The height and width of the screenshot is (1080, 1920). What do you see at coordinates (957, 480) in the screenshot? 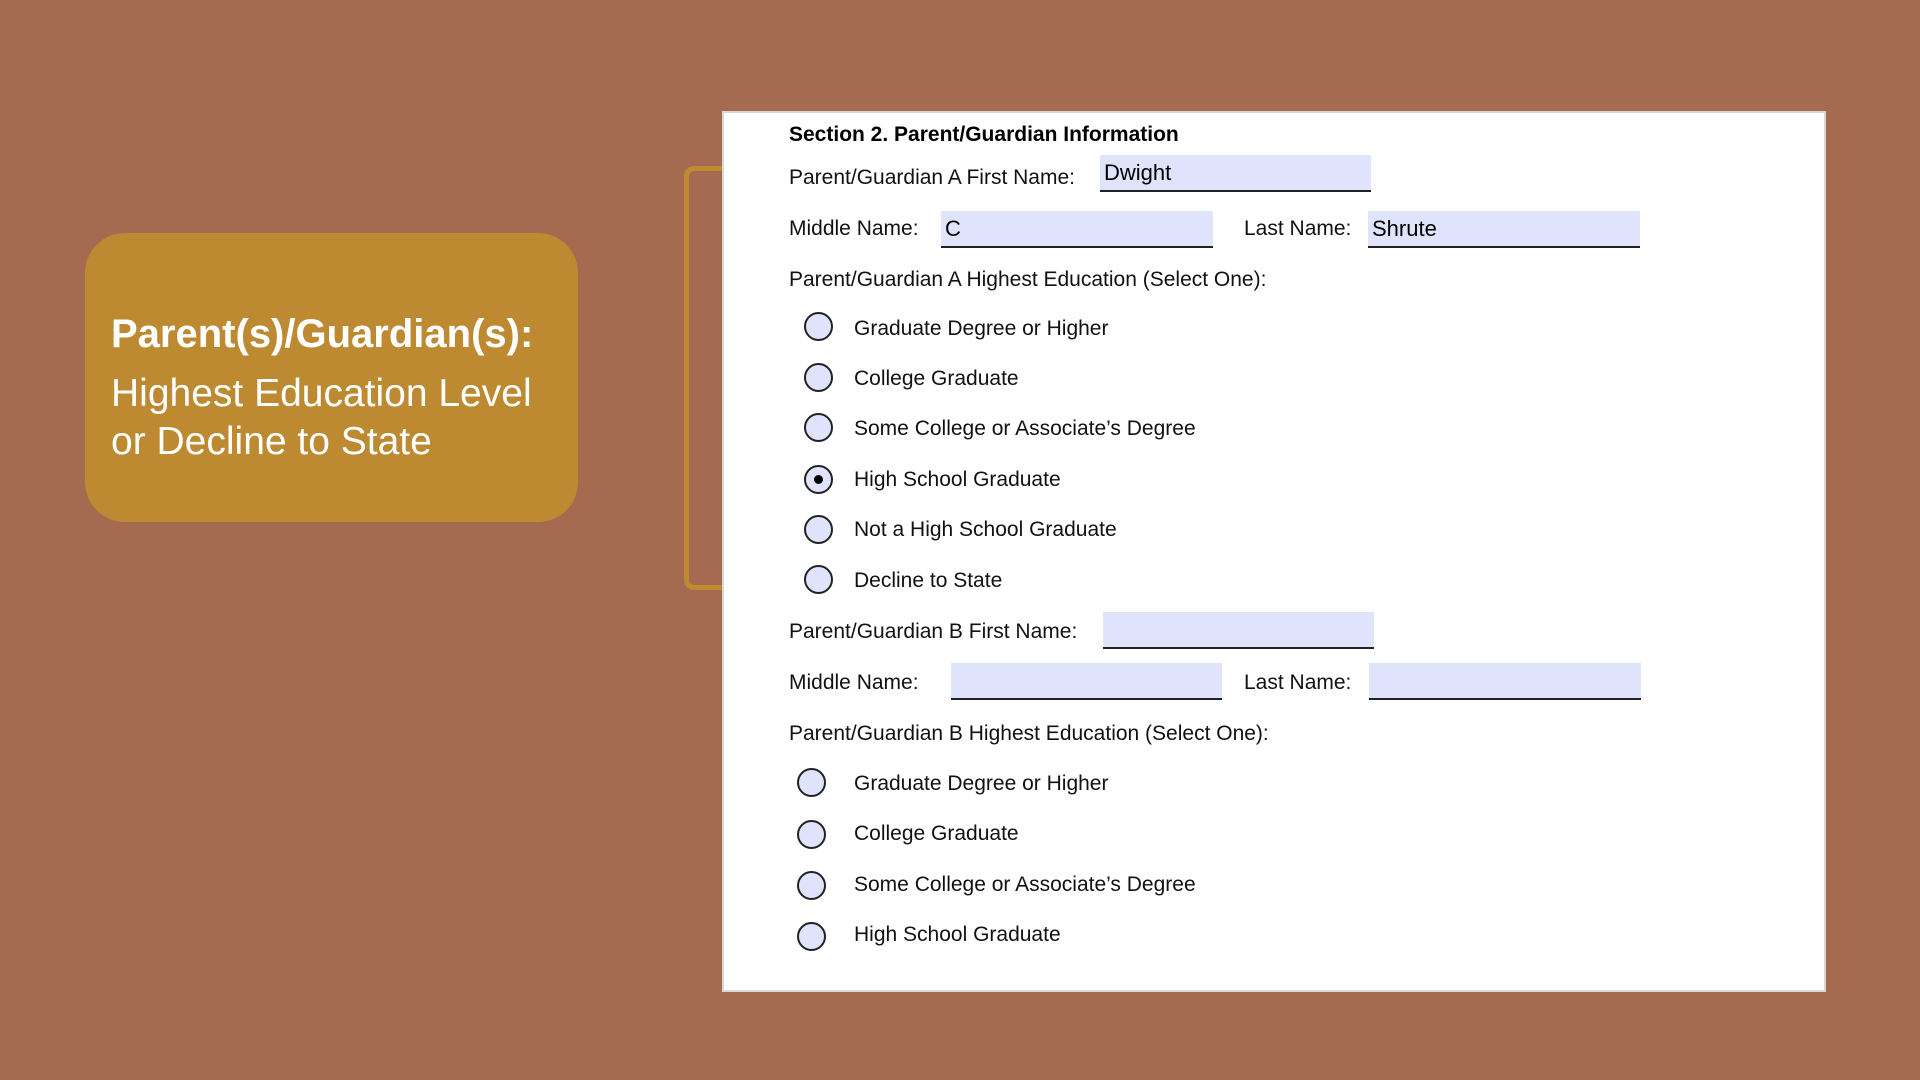
I see `guardian-a-option-high-school-label: High School Graduate` at bounding box center [957, 480].